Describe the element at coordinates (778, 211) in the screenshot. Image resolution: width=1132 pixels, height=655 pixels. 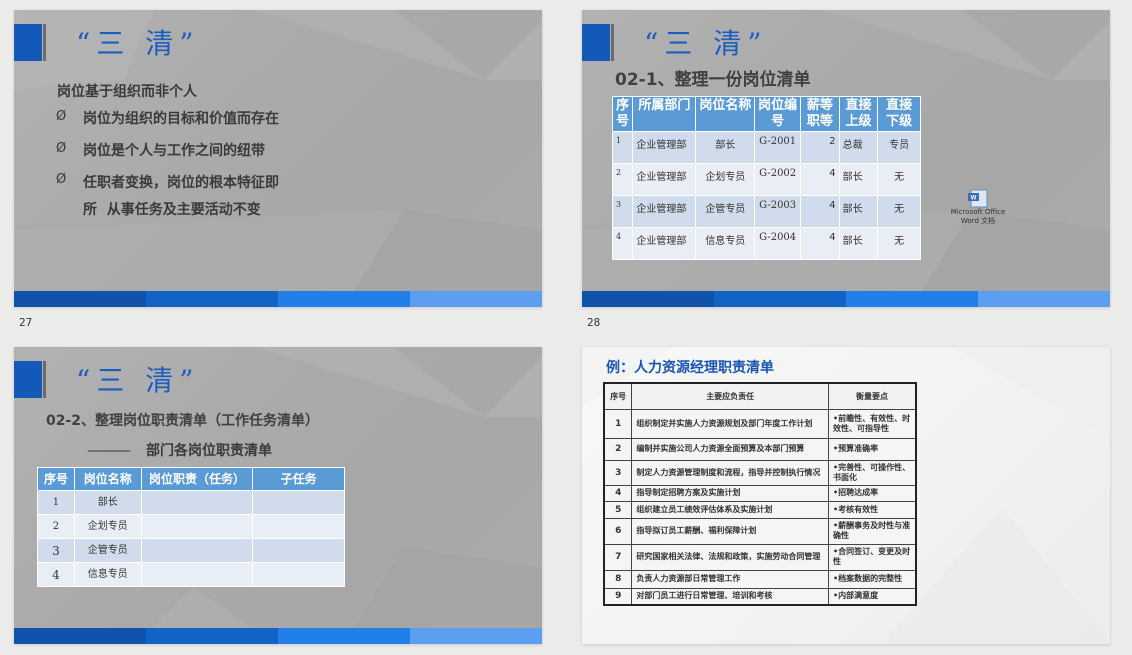
I see `cell-code: G-2003` at that location.